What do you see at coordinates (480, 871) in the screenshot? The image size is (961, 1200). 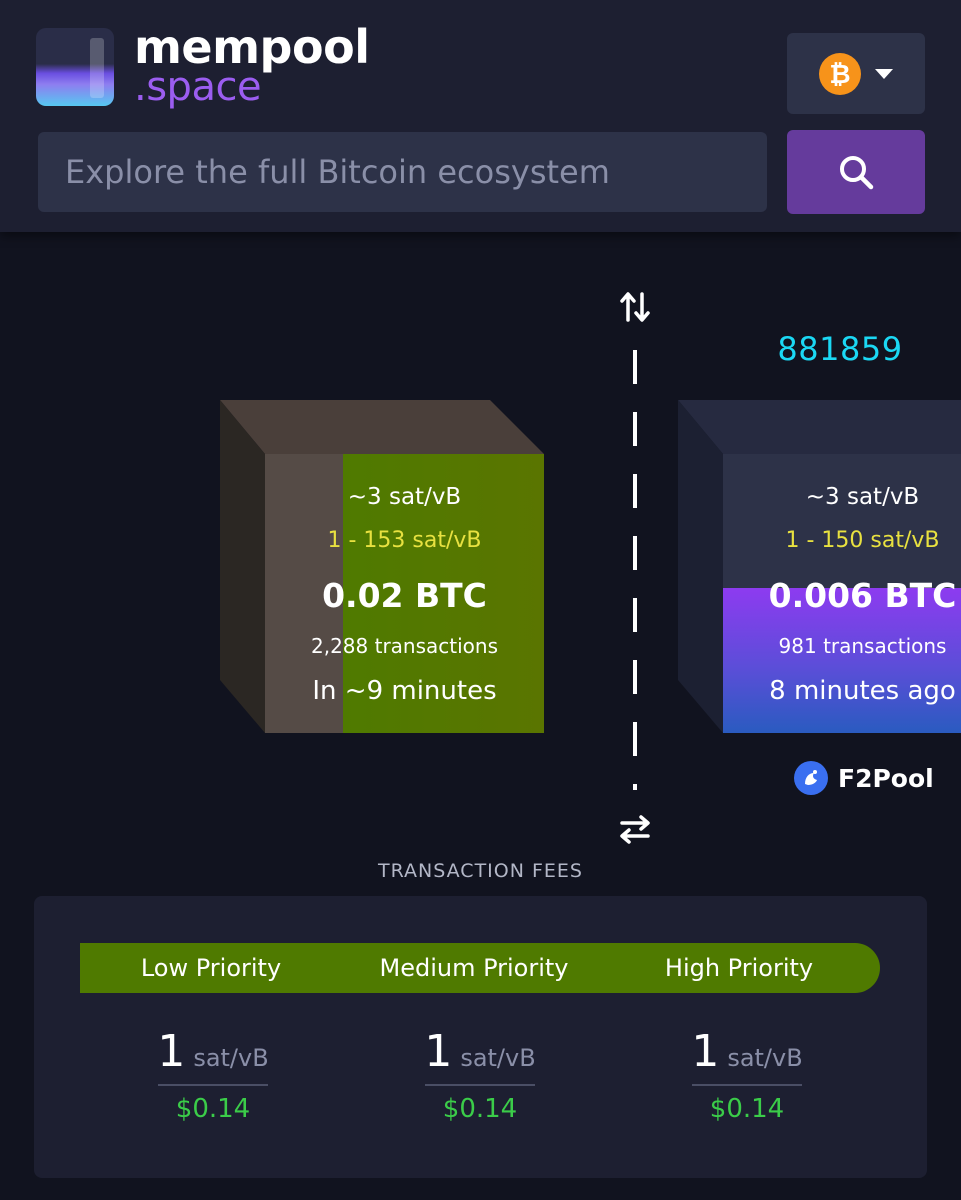 I see `transaction-fees-title: TRANSACTION FEES` at bounding box center [480, 871].